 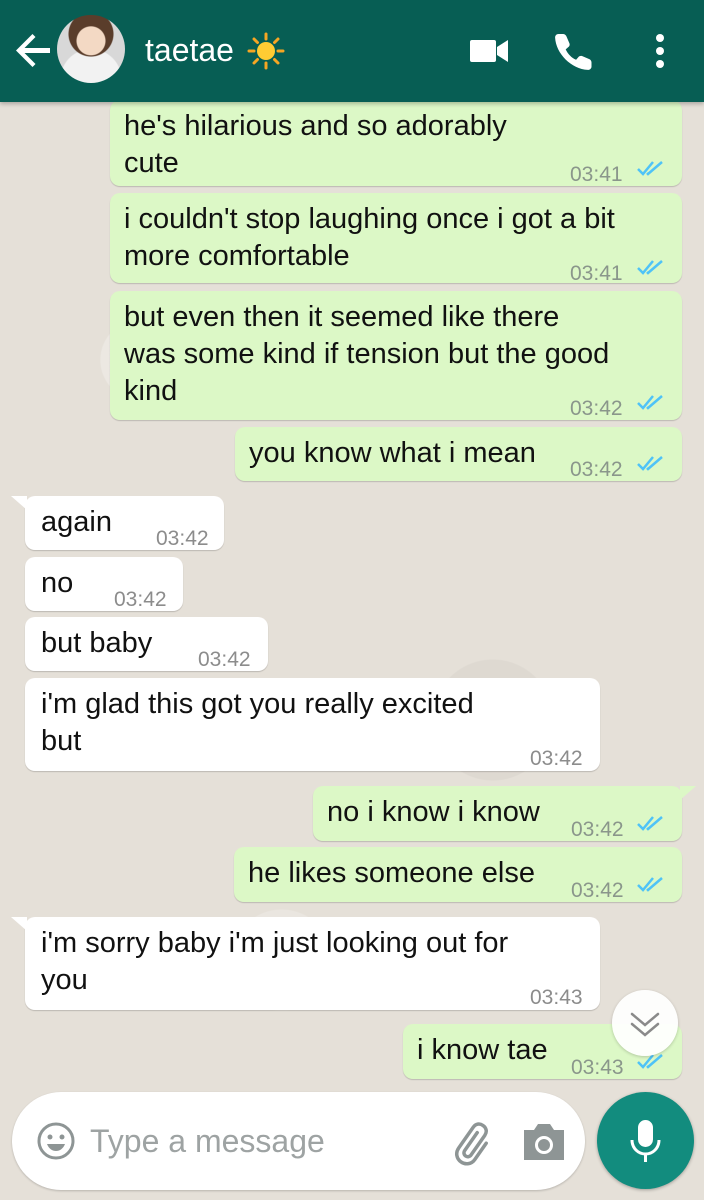 I want to click on message-bubble-outgoing: you know what i mean 03:42, so click(x=458, y=454).